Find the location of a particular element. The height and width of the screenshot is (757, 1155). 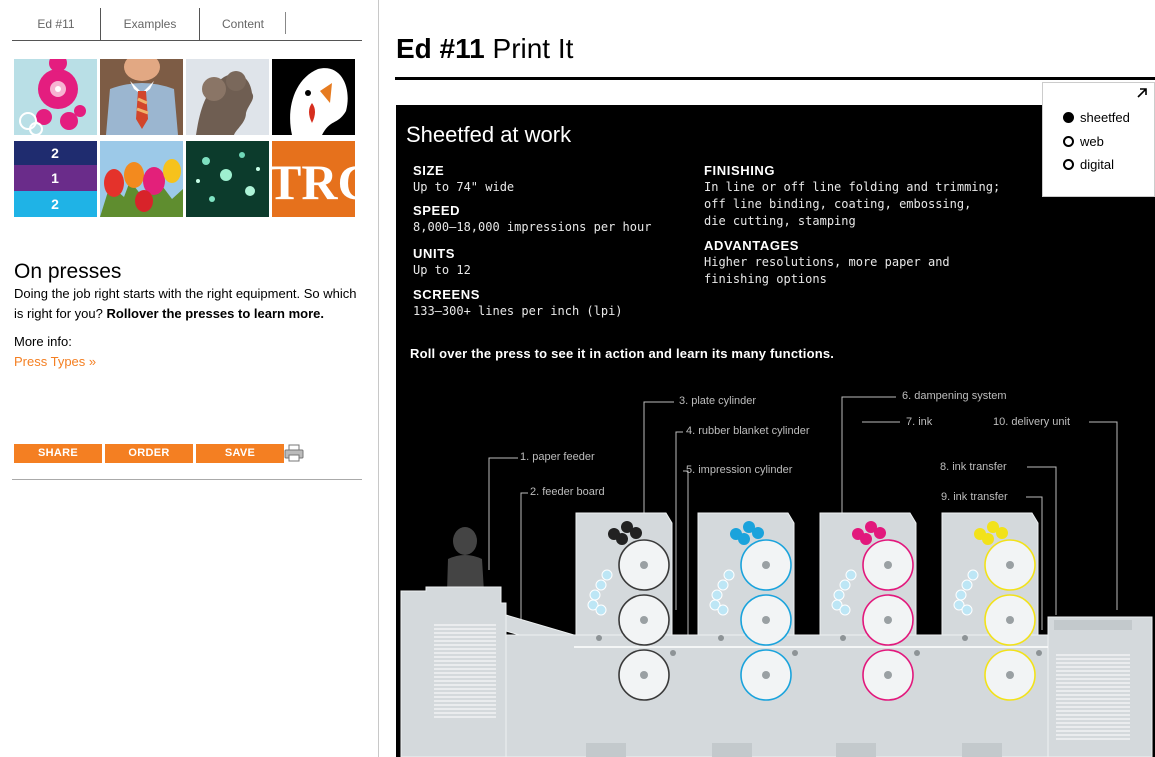

option-sheetfed: sheetfed is located at coordinates (1096, 118).